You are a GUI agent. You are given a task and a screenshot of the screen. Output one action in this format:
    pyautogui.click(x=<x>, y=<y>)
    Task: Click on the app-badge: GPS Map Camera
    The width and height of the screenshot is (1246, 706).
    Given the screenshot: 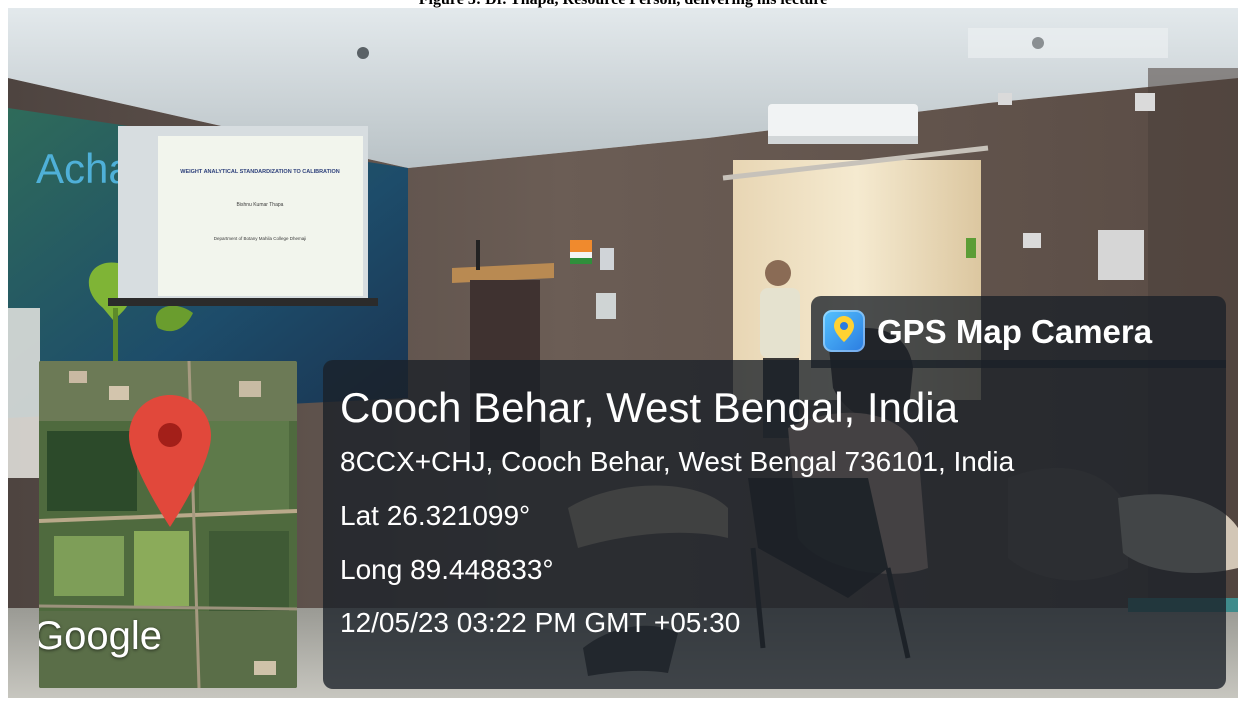 What is the action you would take?
    pyautogui.click(x=1018, y=332)
    